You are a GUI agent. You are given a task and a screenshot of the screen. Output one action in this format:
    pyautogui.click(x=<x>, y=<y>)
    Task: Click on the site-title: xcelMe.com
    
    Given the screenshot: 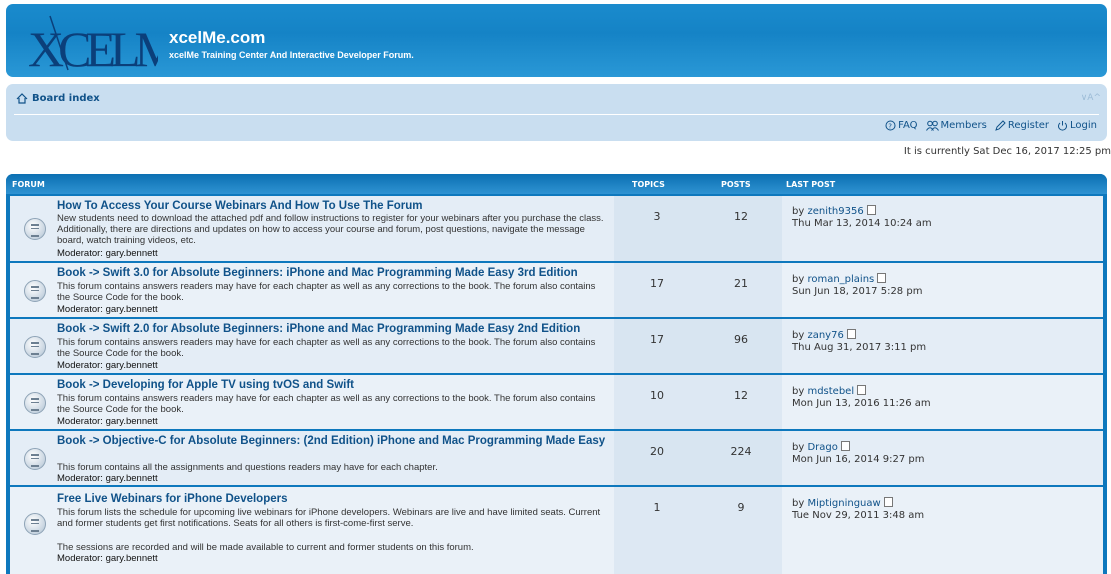 What is the action you would take?
    pyautogui.click(x=217, y=38)
    